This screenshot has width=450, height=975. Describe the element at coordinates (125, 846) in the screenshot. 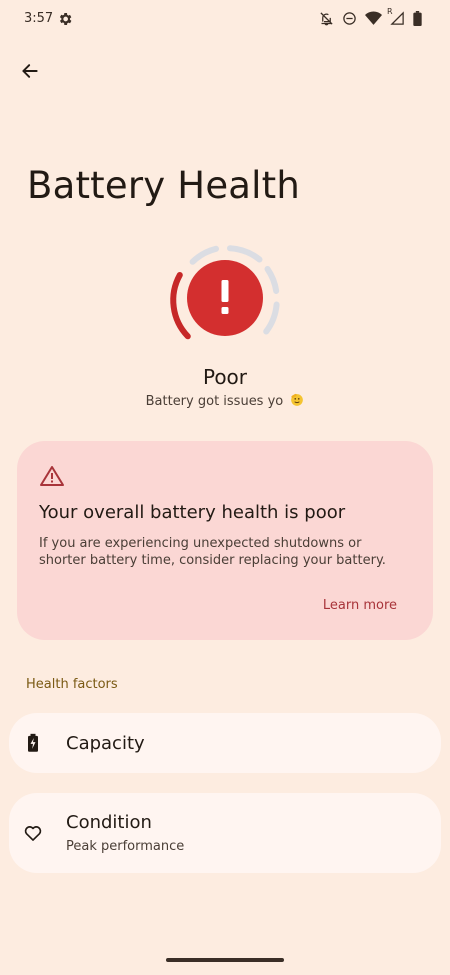

I see `condition-subtitle: Peak performance` at that location.